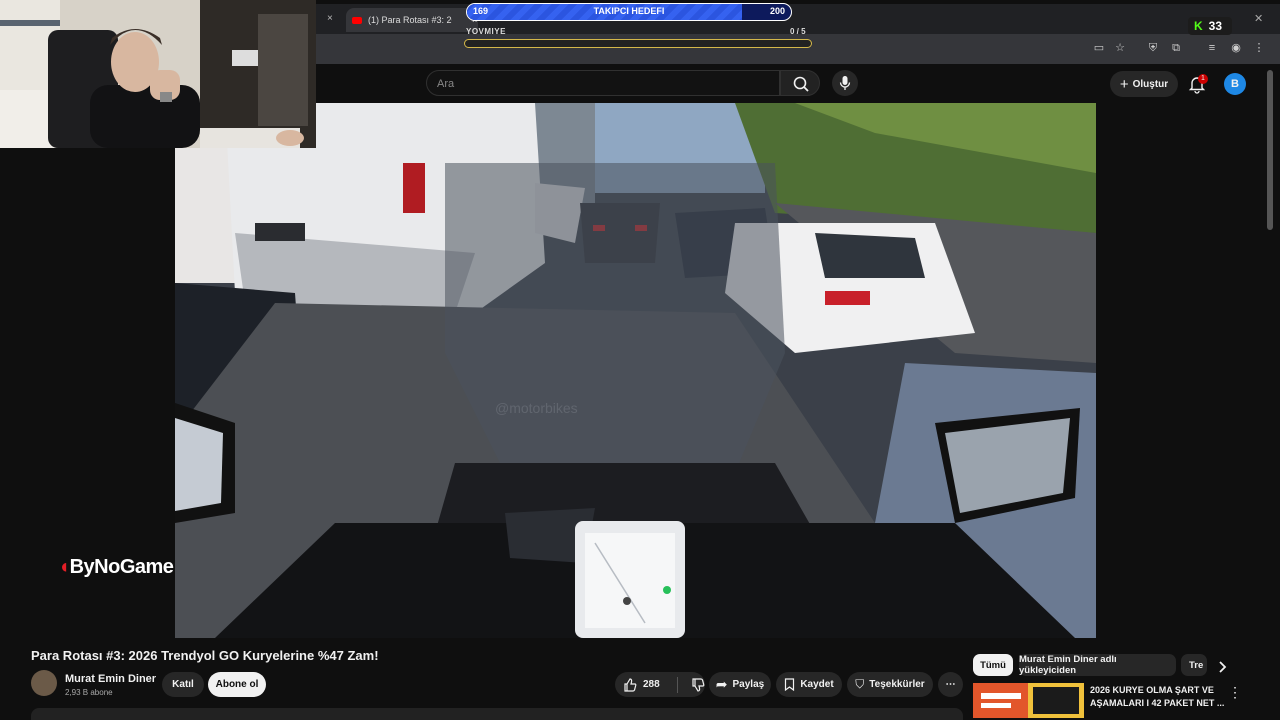  I want to click on watermark-text: ByNoGame, so click(121, 567).